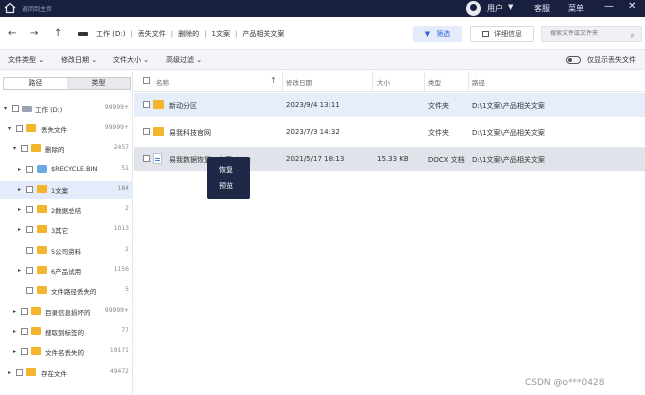 The image size is (645, 395). Describe the element at coordinates (446, 160) in the screenshot. I see `file-type: DOCX 文档` at that location.